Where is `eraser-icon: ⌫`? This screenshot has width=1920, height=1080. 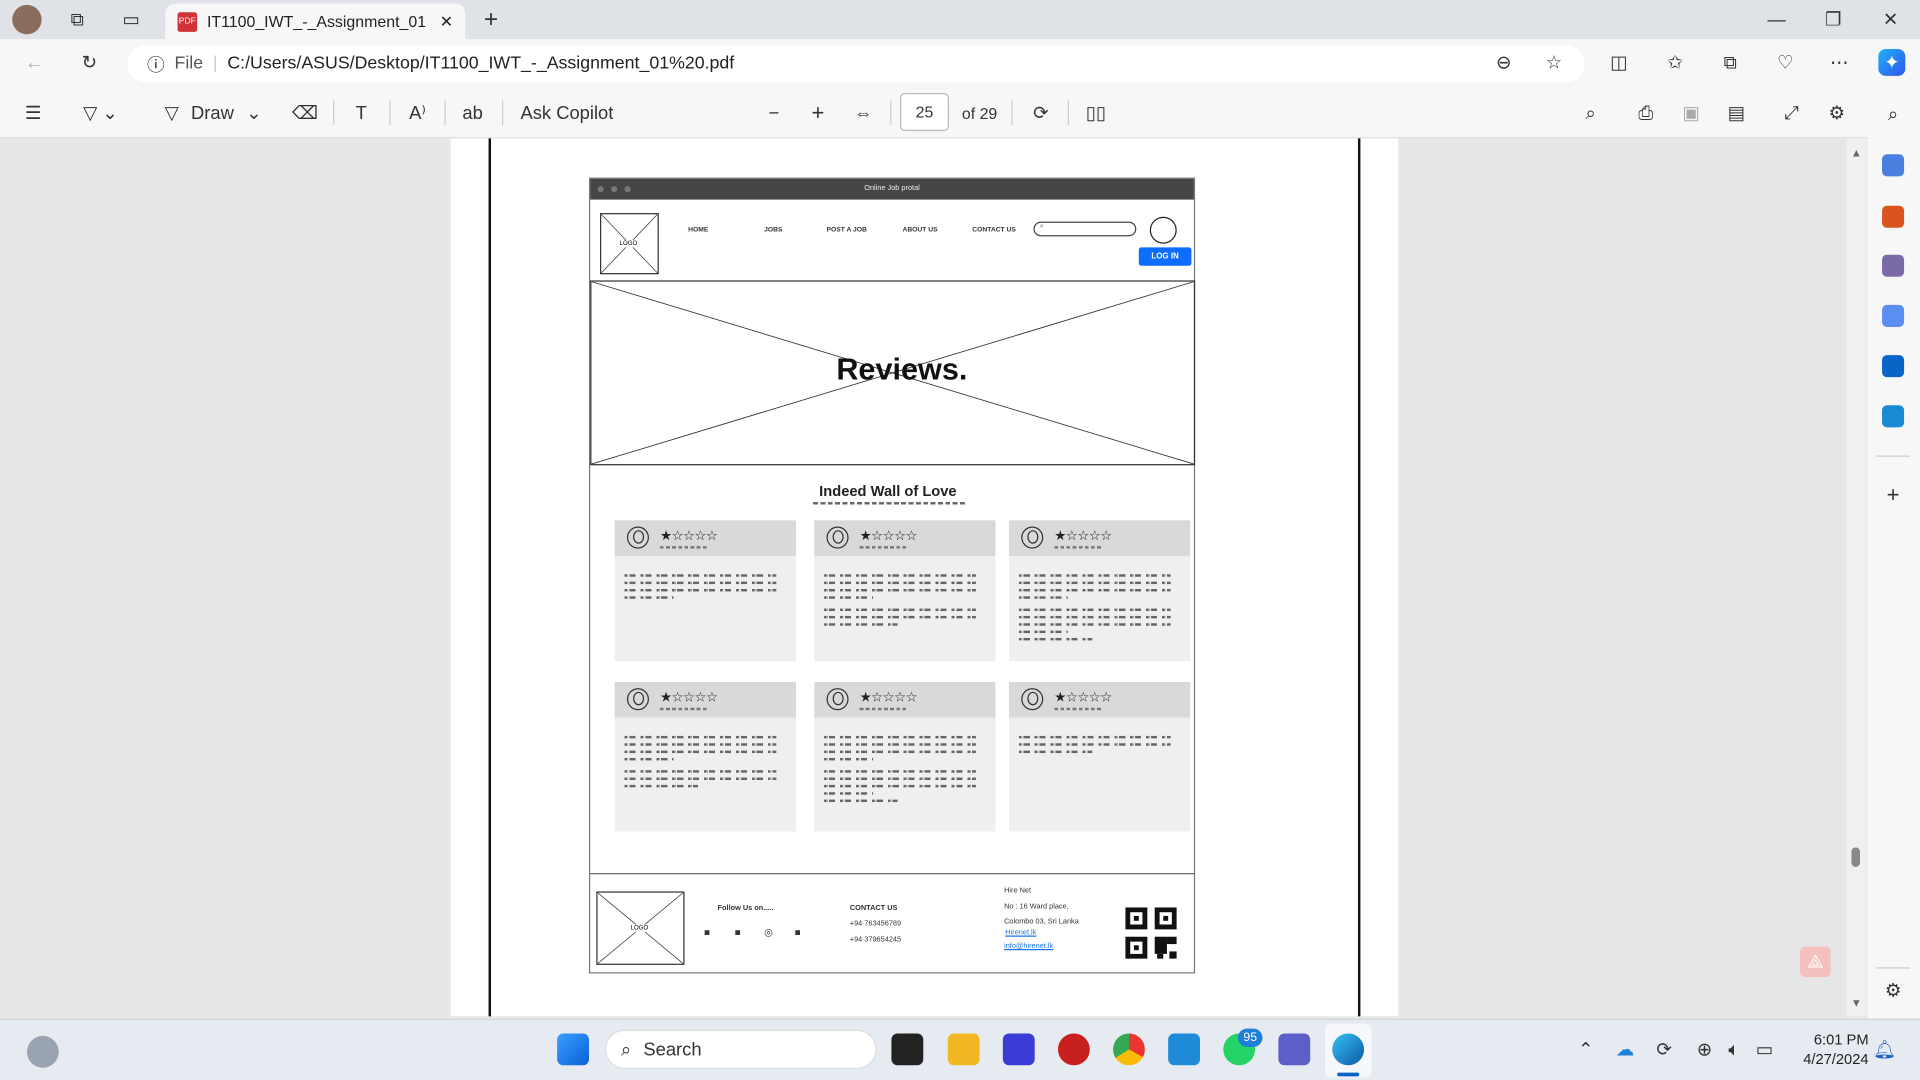
eraser-icon: ⌫ is located at coordinates (304, 112).